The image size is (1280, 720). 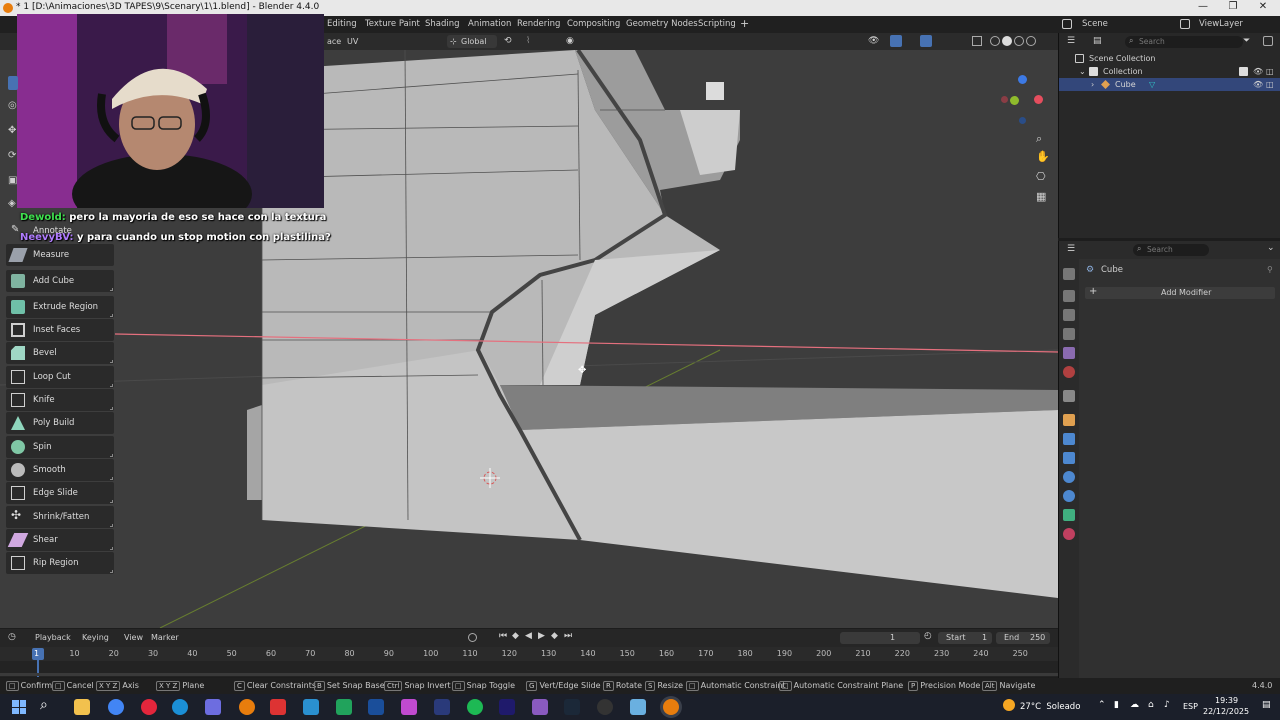 I want to click on weather-label: 27°C Soleado, so click(x=1050, y=707).